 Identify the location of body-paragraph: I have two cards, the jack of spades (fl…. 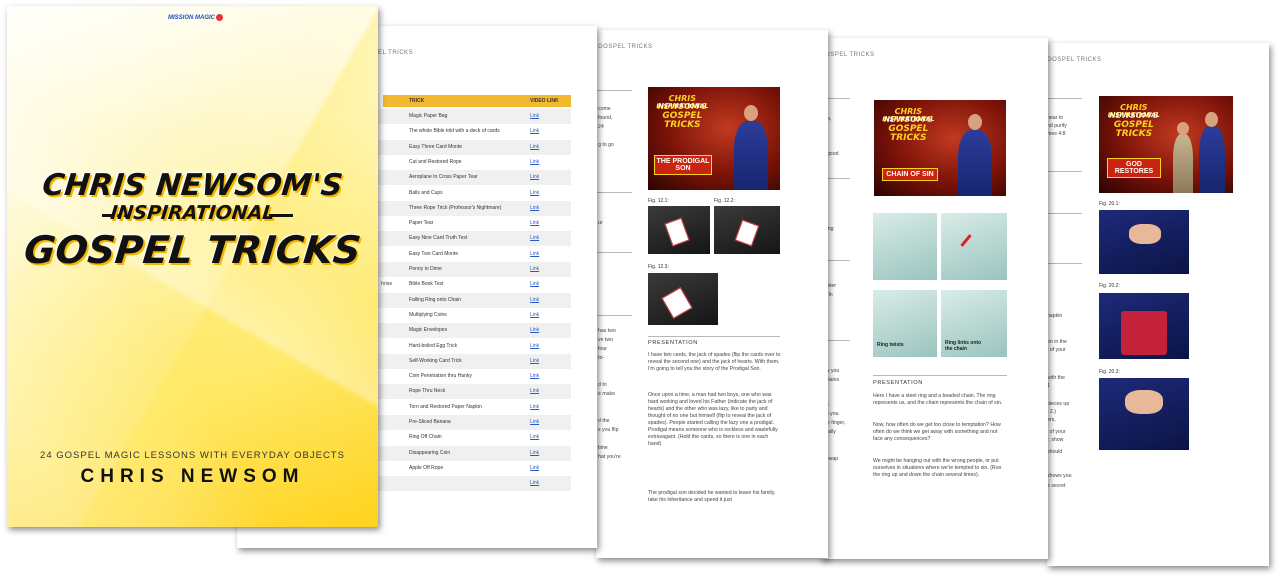
(714, 362).